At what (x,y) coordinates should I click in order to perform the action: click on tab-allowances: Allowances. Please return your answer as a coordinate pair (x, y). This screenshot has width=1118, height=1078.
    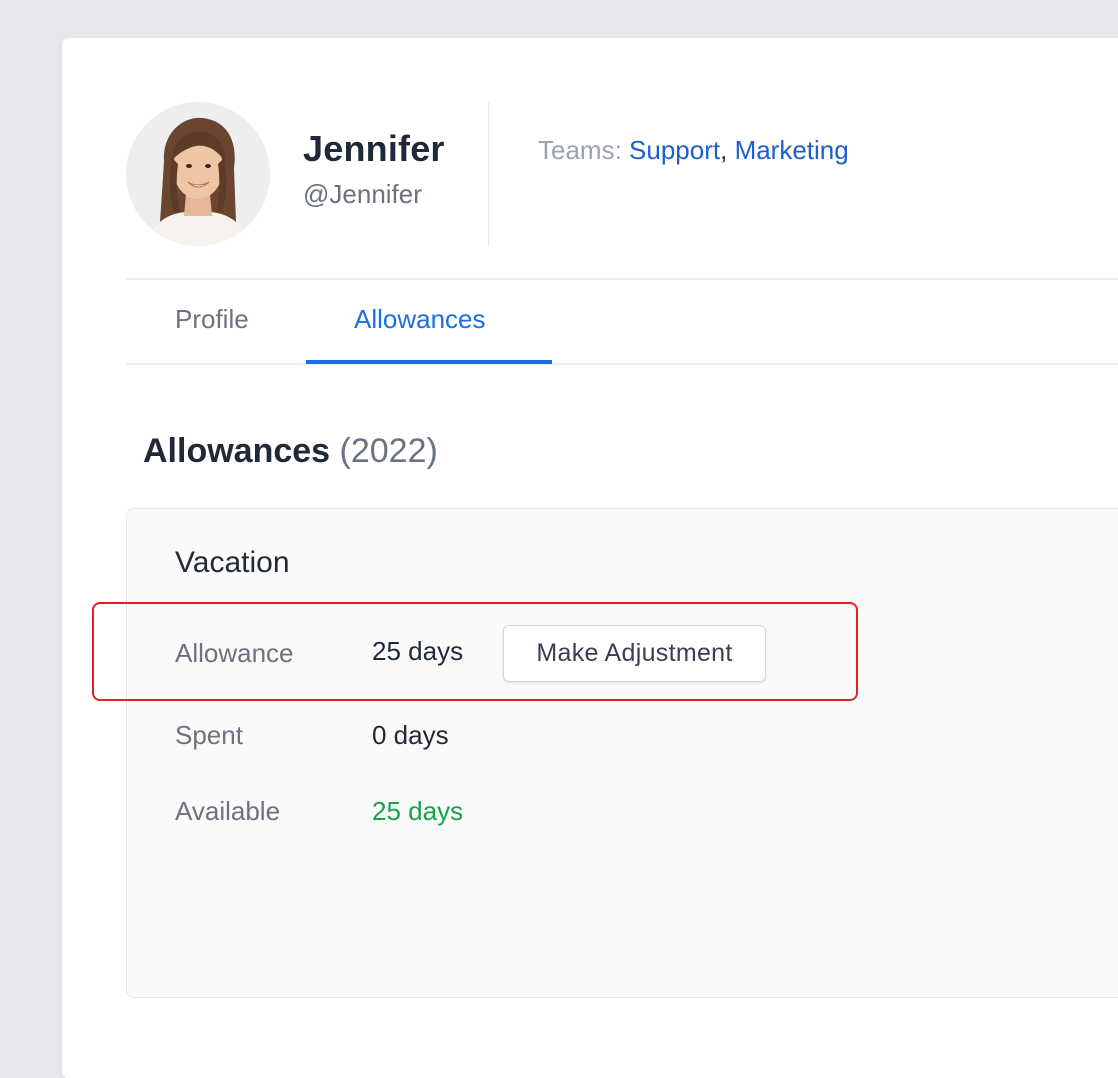
    Looking at the image, I should click on (420, 319).